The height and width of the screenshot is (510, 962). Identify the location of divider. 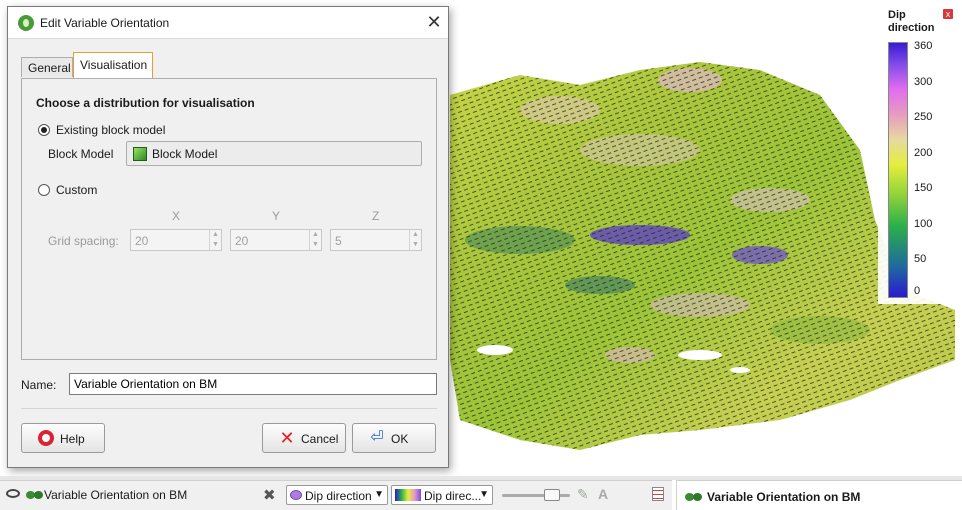
(229, 408).